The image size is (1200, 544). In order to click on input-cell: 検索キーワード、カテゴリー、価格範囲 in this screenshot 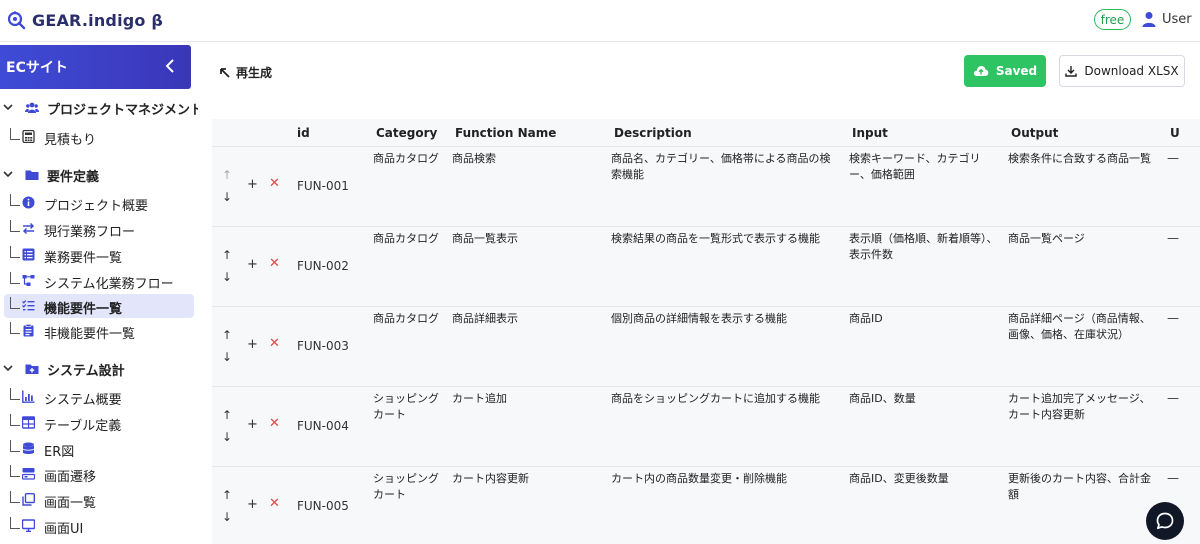, I will do `click(924, 167)`.